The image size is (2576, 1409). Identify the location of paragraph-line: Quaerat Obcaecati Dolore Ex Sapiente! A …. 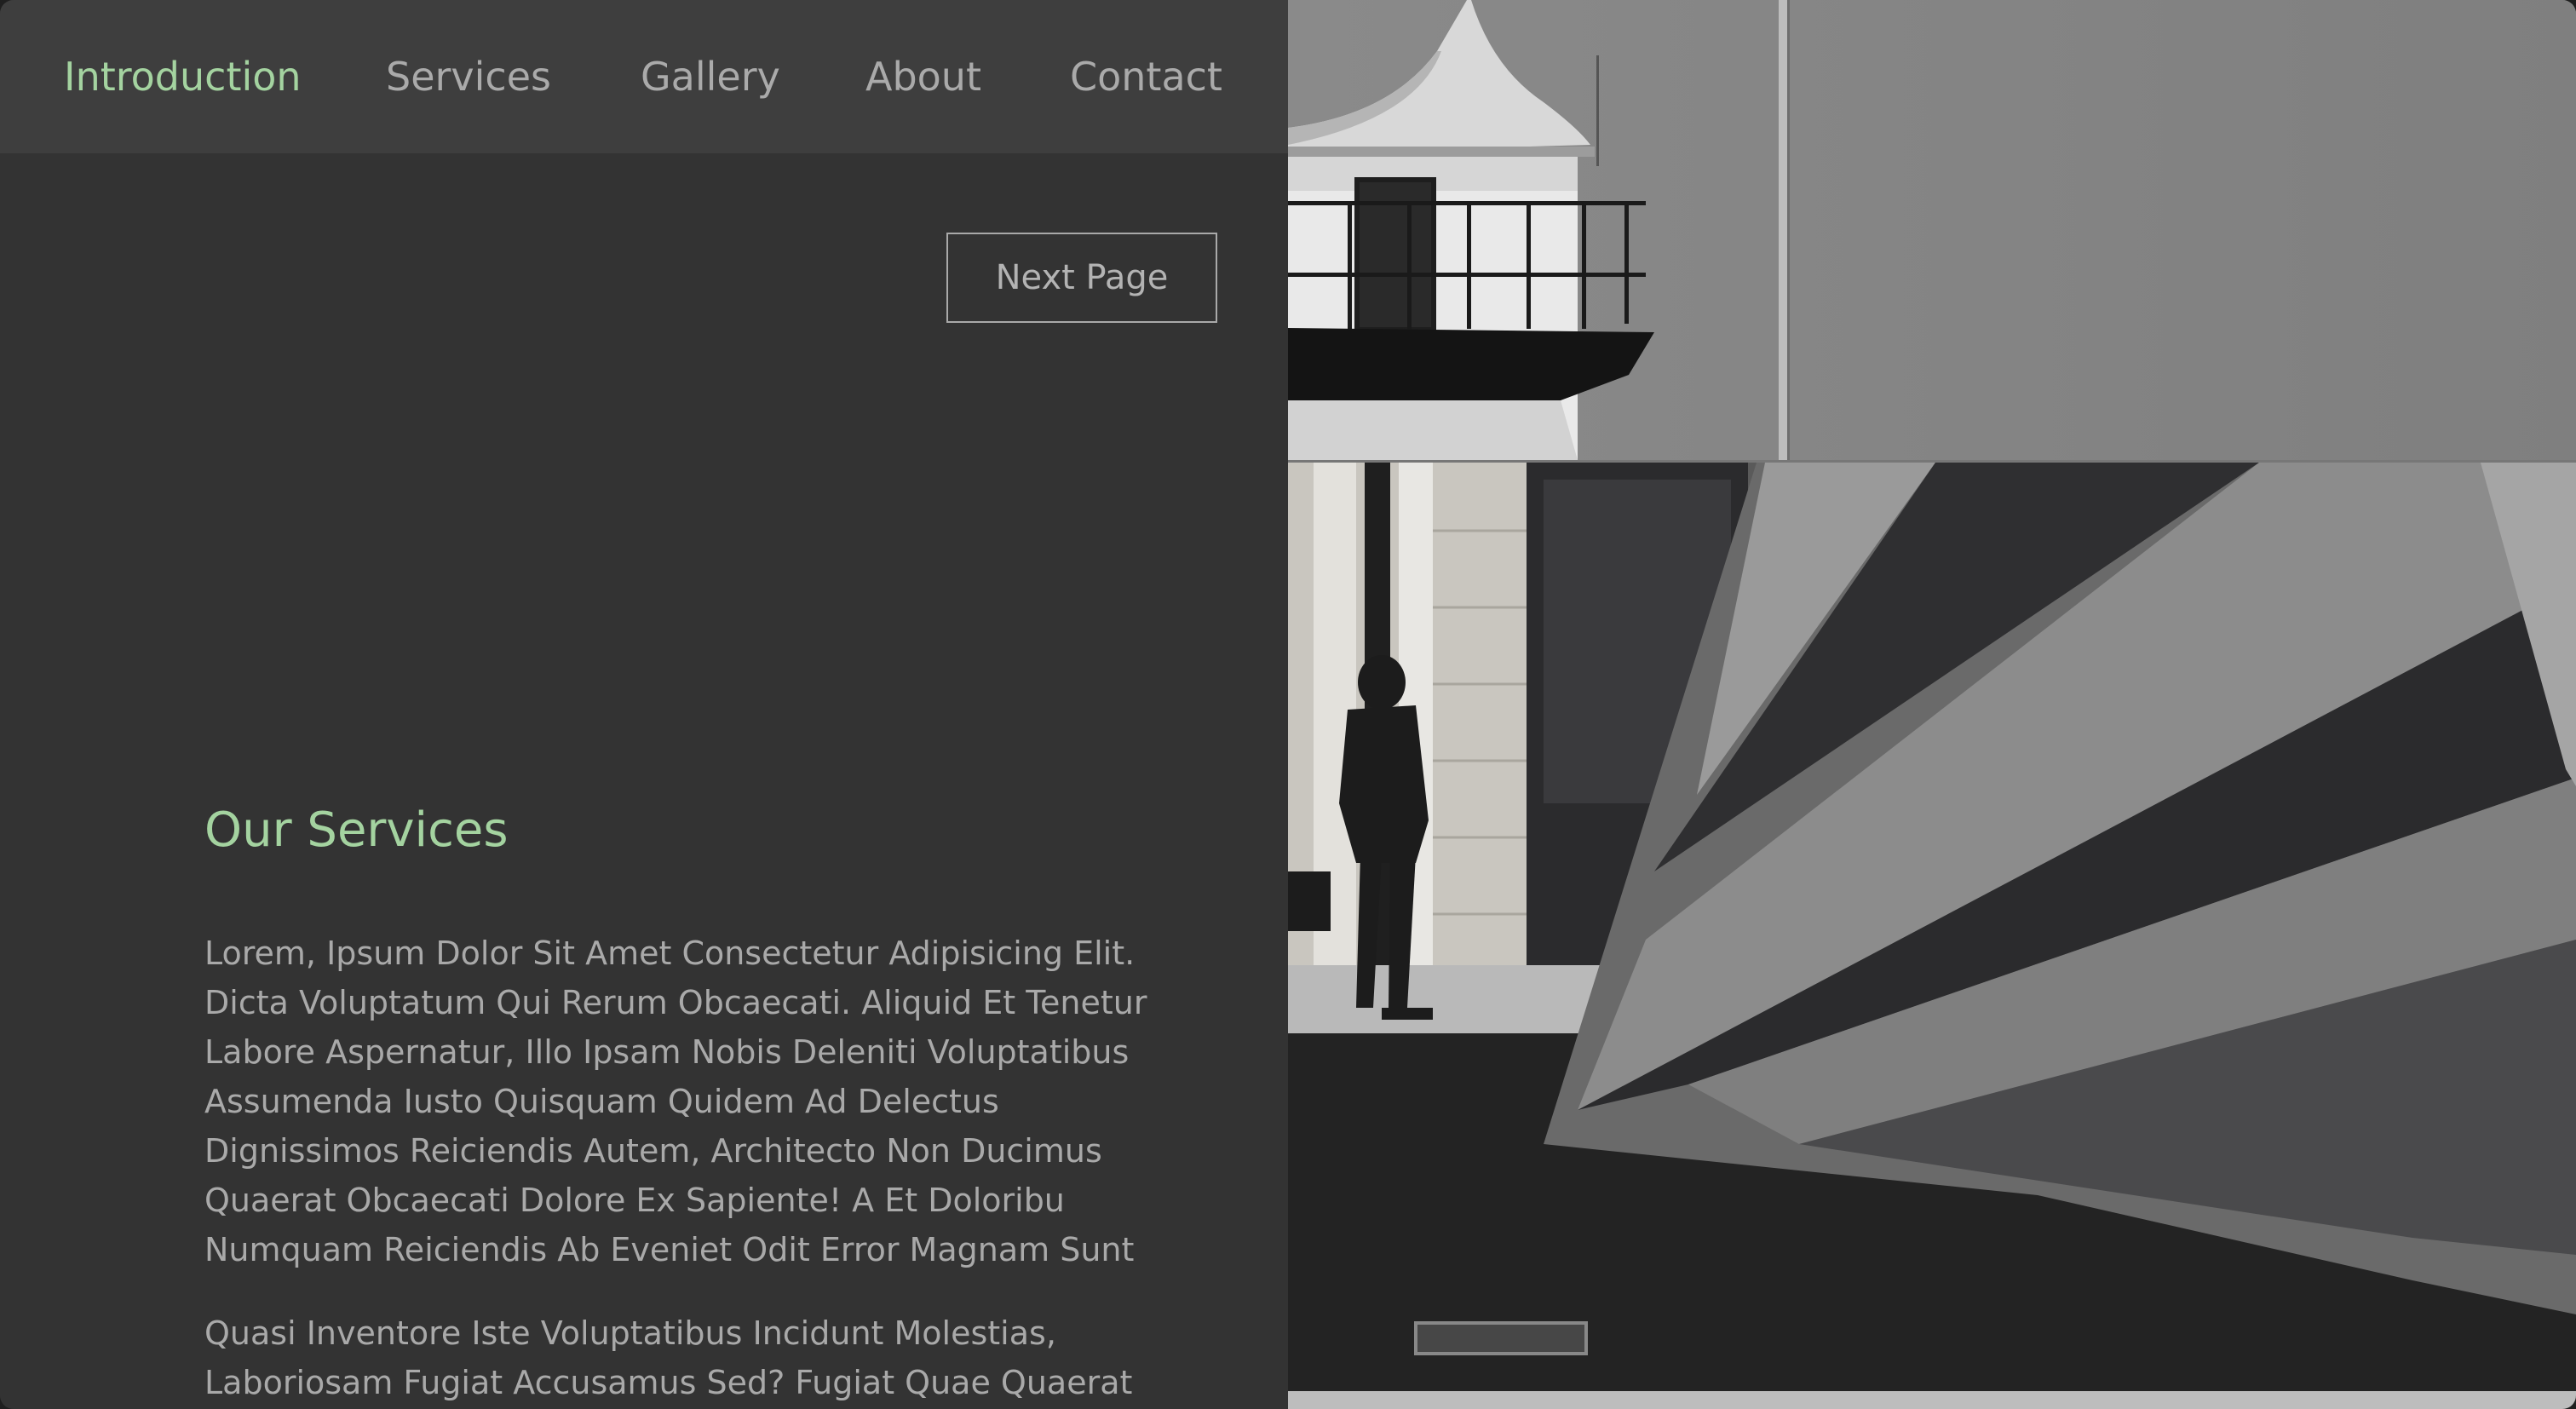
(635, 1200).